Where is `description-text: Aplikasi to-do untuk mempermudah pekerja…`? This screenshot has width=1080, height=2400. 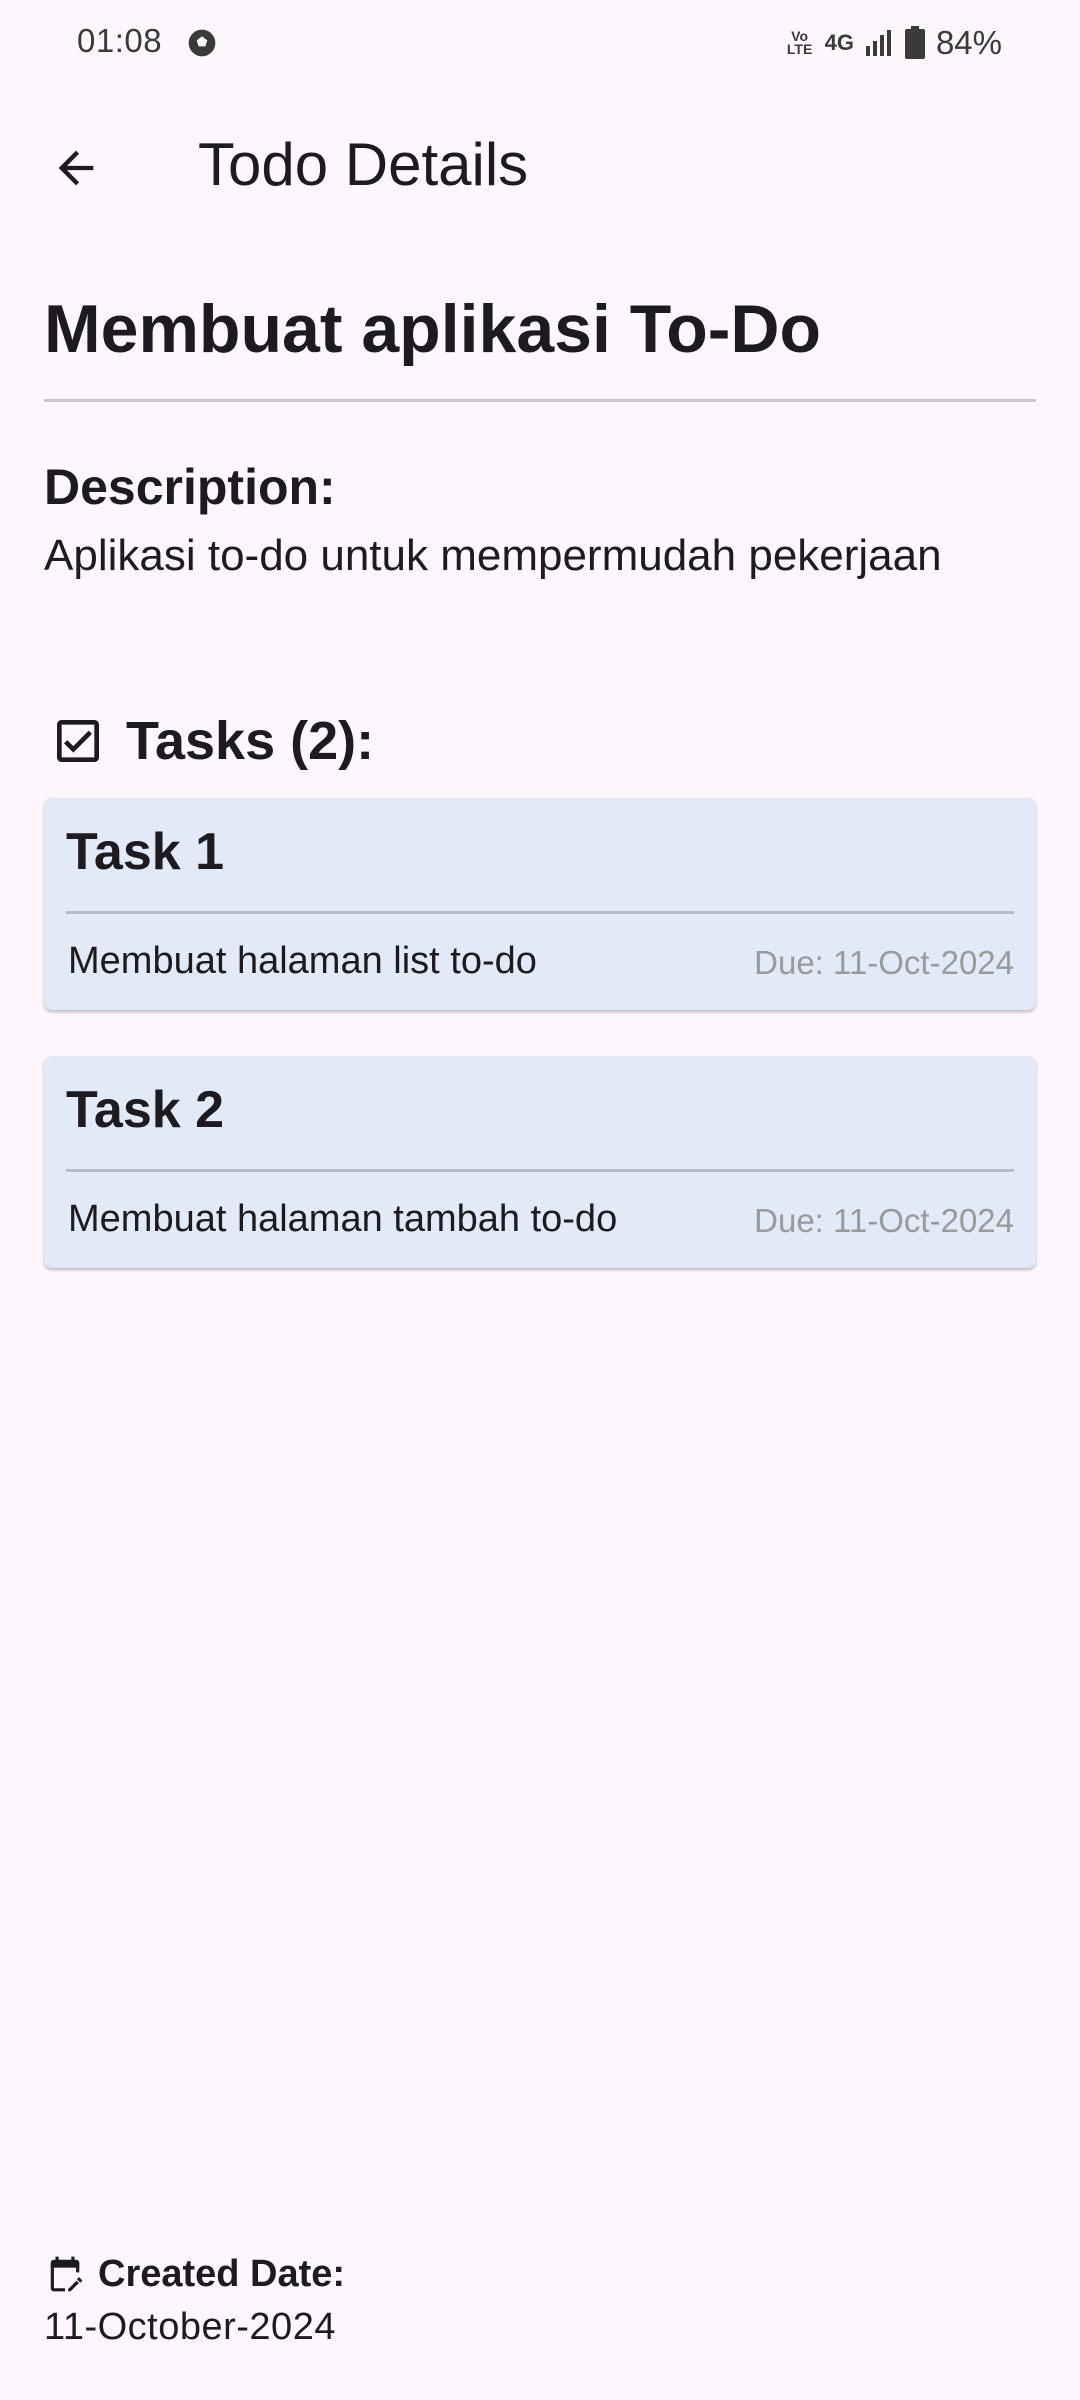 description-text: Aplikasi to-do untuk mempermudah pekerja… is located at coordinates (493, 555).